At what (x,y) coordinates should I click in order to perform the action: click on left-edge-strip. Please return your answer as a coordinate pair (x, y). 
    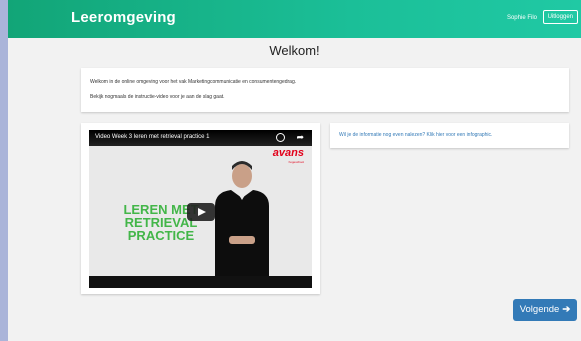
    Looking at the image, I should click on (4, 170).